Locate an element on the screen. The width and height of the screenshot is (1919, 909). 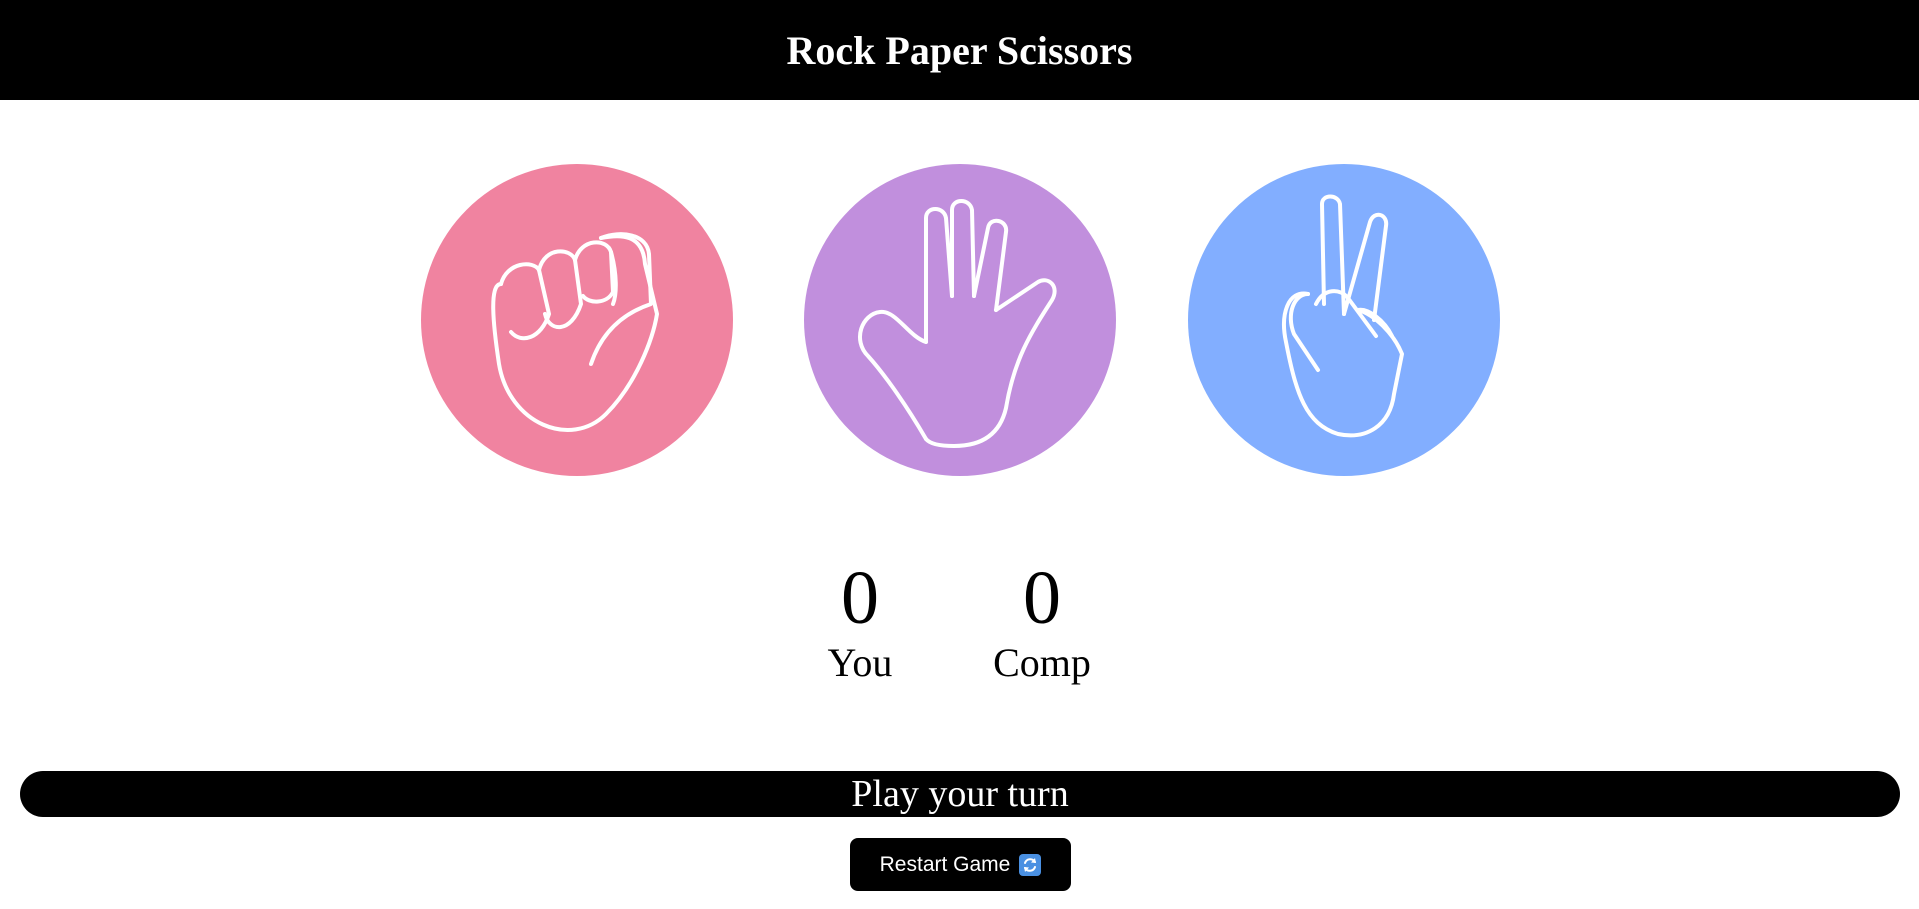
user-score-value: 0 is located at coordinates (860, 598).